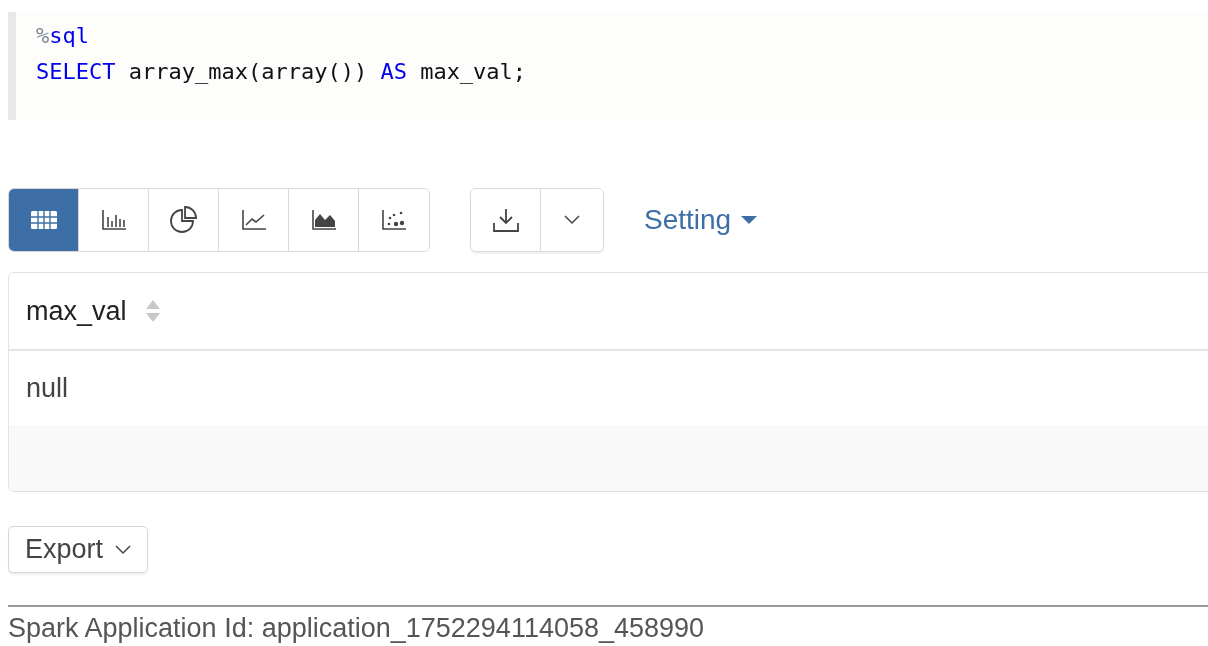 This screenshot has width=1208, height=646. Describe the element at coordinates (183, 220) in the screenshot. I see `pie-chart-icon` at that location.